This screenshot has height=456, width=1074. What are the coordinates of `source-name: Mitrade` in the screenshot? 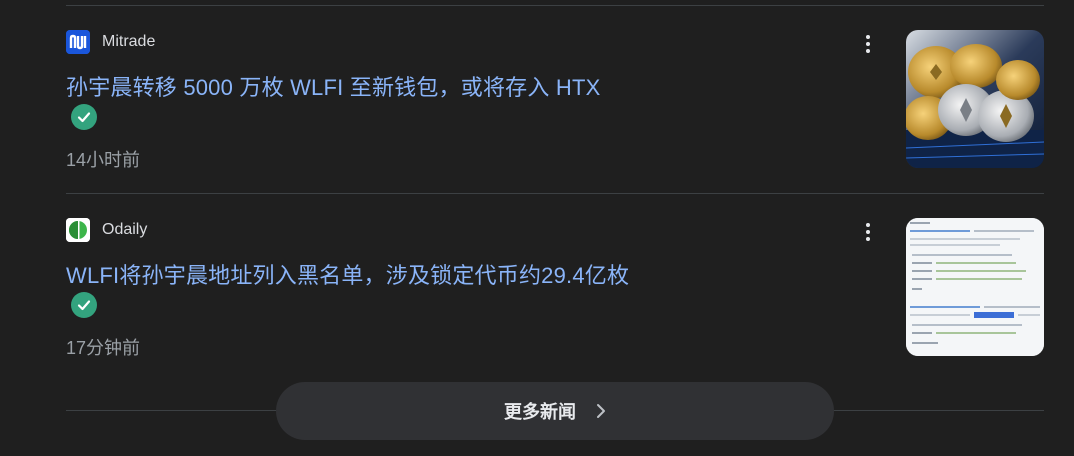 It's located at (129, 41).